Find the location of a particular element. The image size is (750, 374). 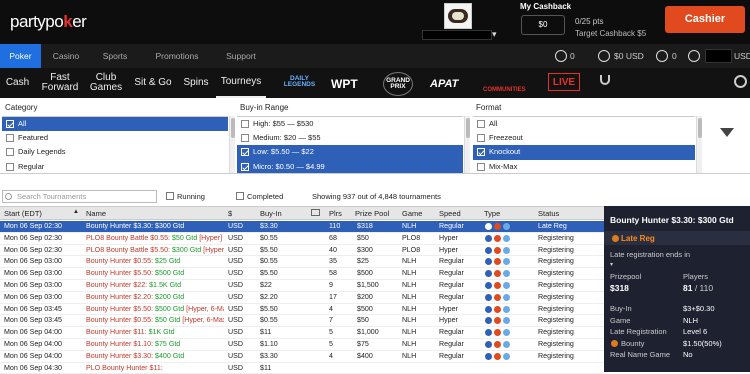

name-cell: Bounty Hunter $22: $1.5K Gtd is located at coordinates (155, 286).